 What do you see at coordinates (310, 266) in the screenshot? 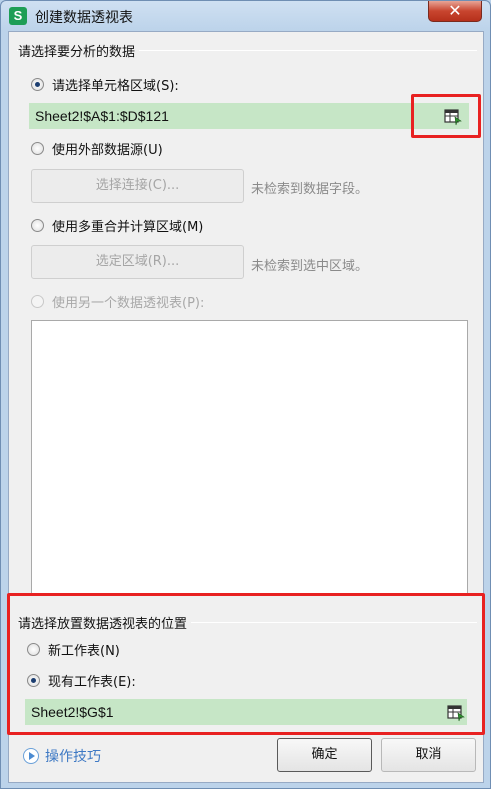
I see `consolidation-note: 未检索到选中区域。` at bounding box center [310, 266].